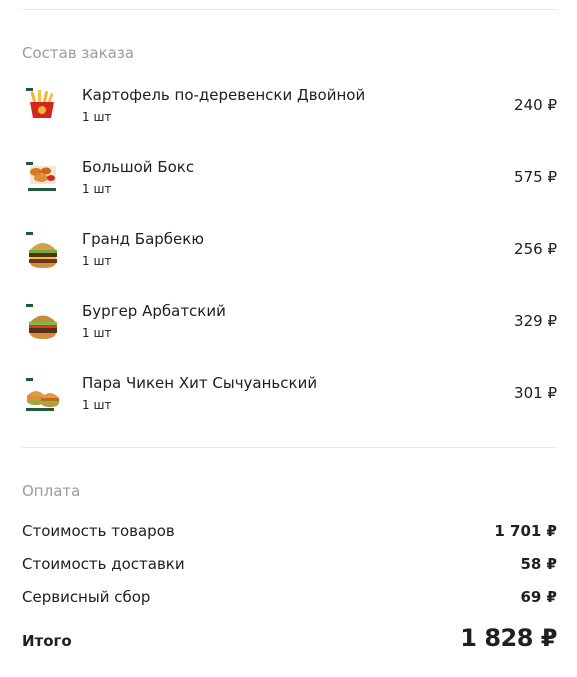 The image size is (577, 677). What do you see at coordinates (289, 182) in the screenshot?
I see `order-item: Большой Бокс 1 шт 575 ₽` at bounding box center [289, 182].